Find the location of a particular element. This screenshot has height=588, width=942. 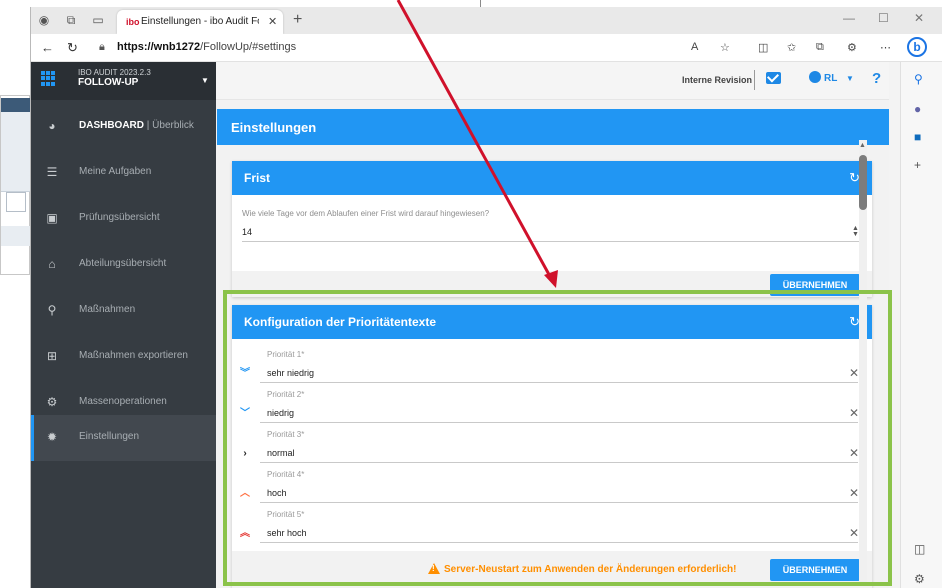

pie-chart-icon: ◕ is located at coordinates (52, 126).